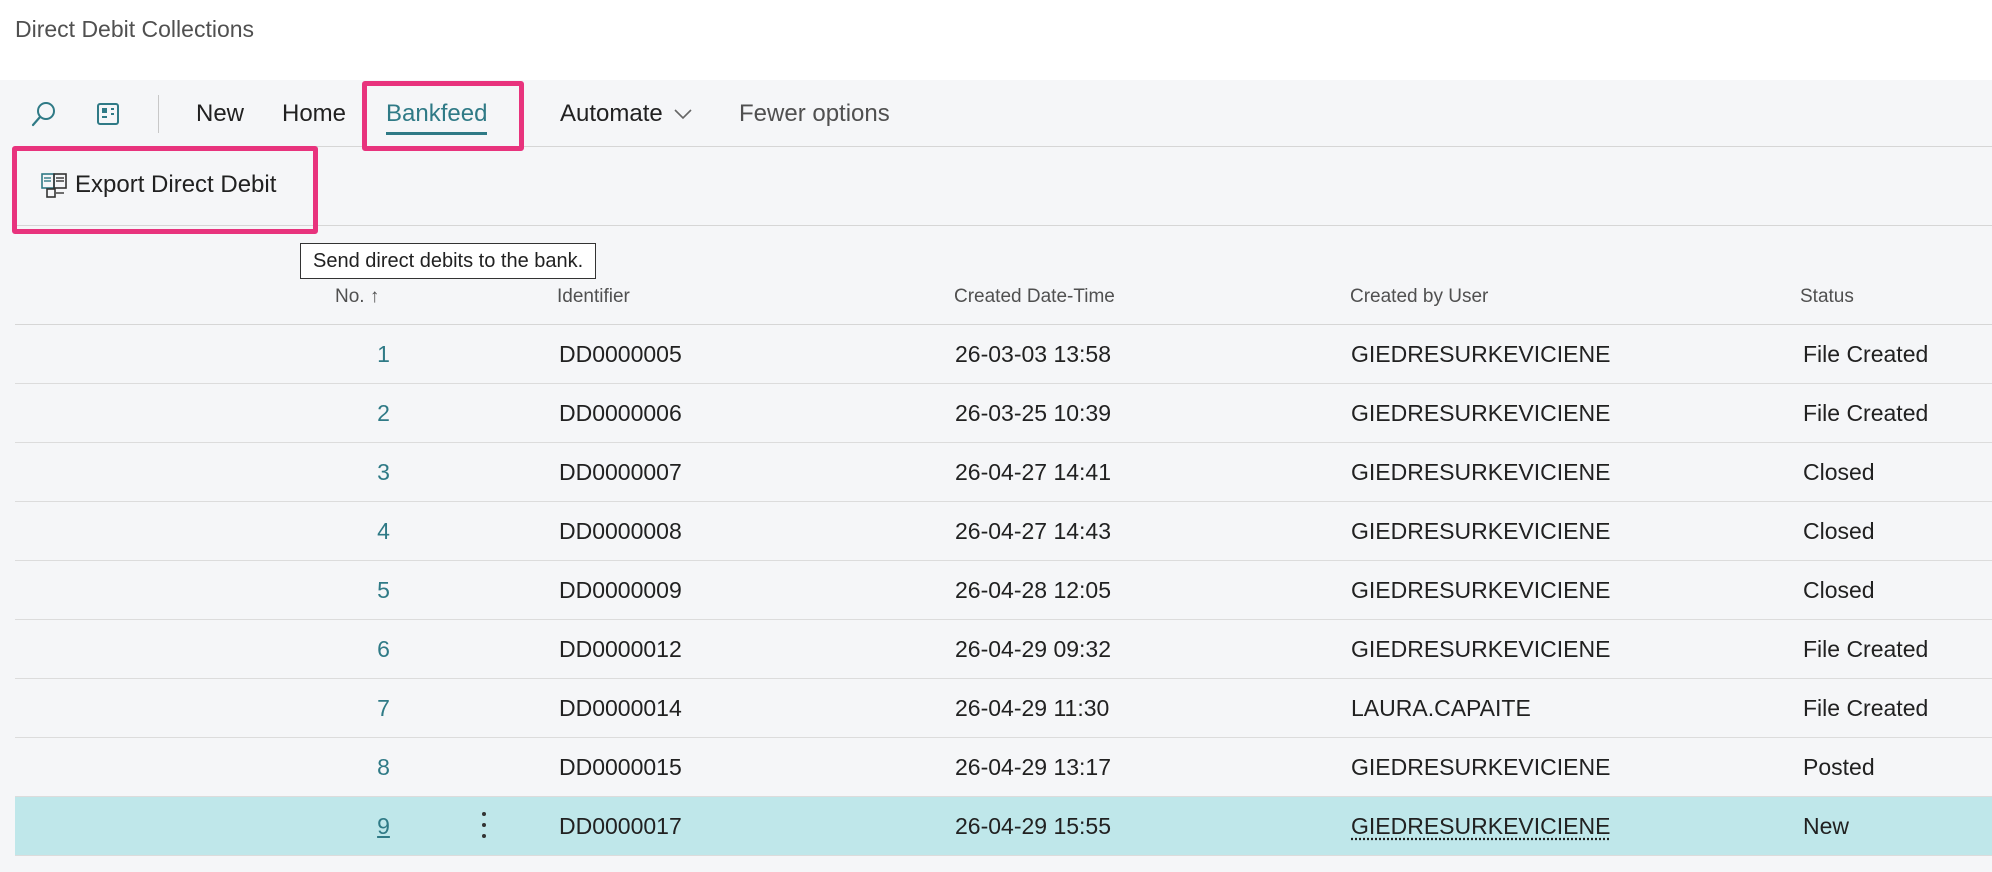  I want to click on row-identifier: DD0000008, so click(620, 531).